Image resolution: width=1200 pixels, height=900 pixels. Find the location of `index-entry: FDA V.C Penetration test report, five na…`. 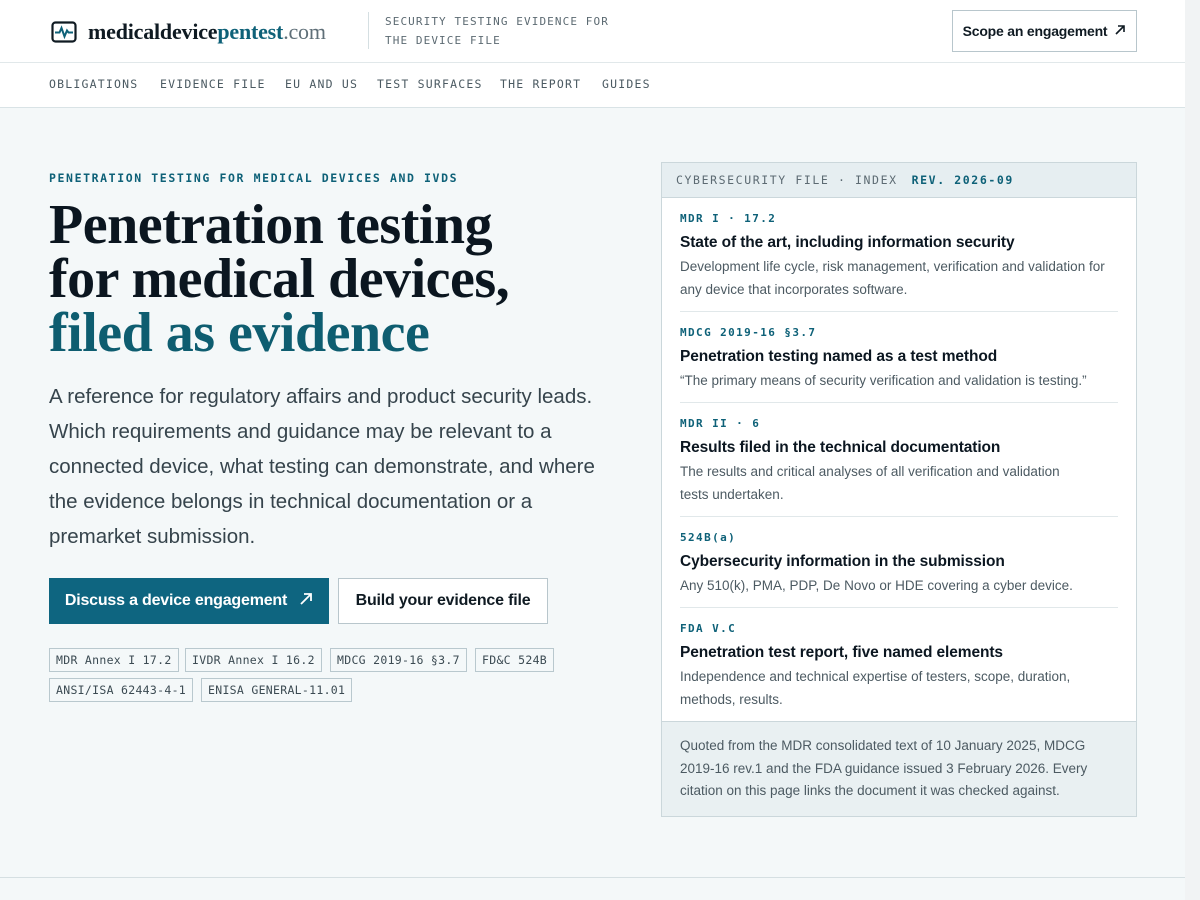

index-entry: FDA V.C Penetration test report, five na… is located at coordinates (899, 666).